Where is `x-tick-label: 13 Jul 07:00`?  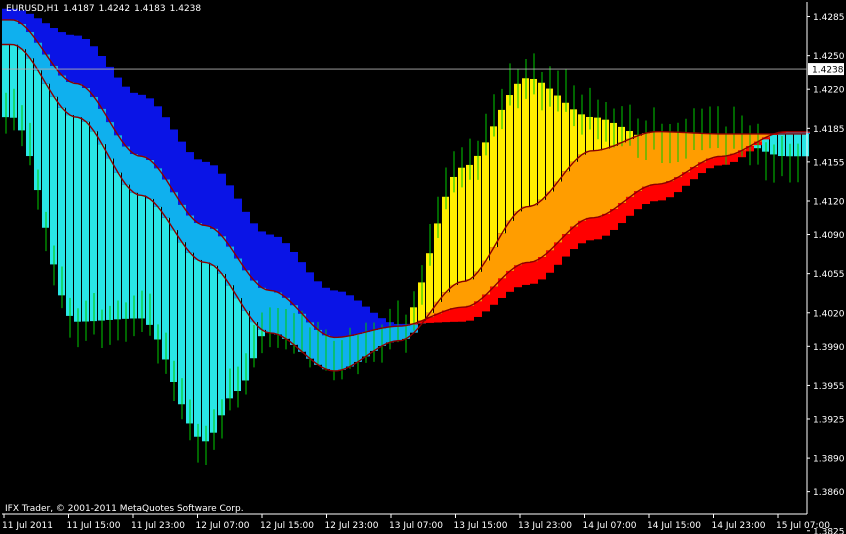 x-tick-label: 13 Jul 07:00 is located at coordinates (416, 526).